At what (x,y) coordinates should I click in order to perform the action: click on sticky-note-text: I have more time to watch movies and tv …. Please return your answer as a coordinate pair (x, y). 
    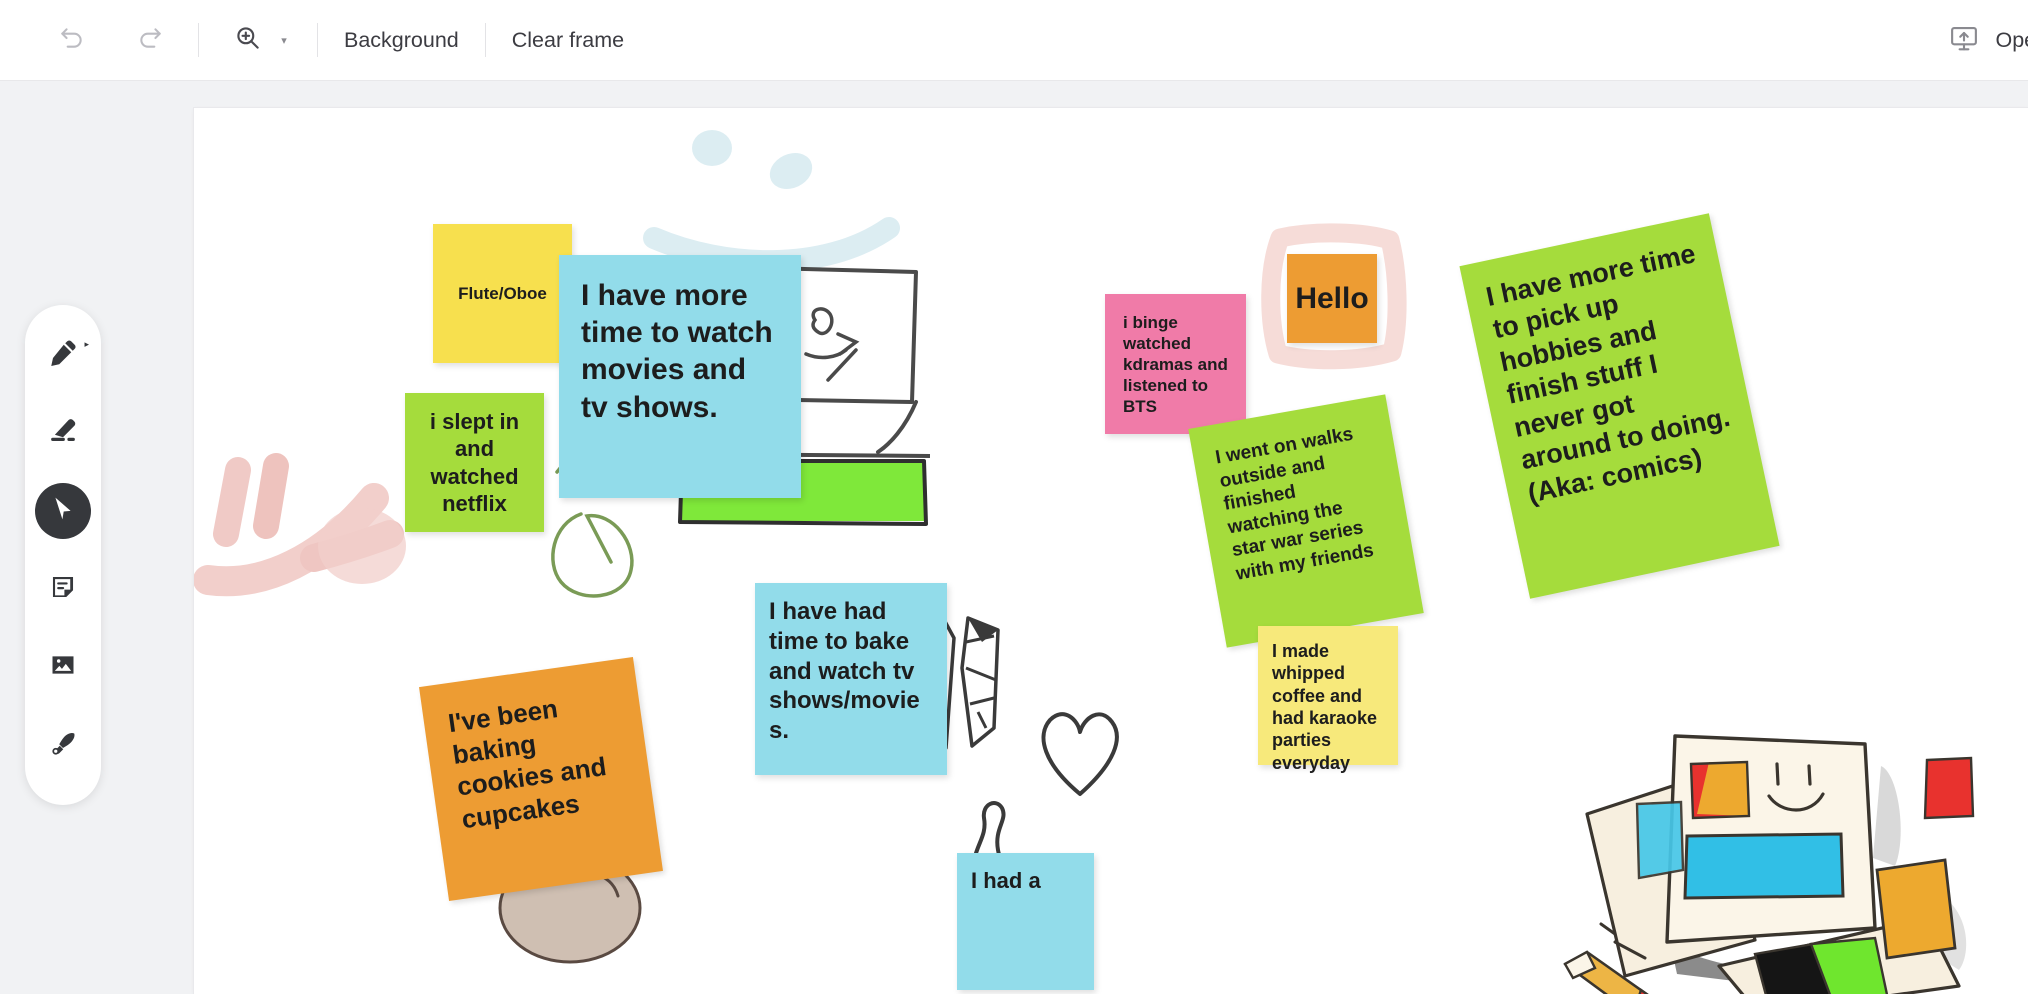
    Looking at the image, I should click on (677, 351).